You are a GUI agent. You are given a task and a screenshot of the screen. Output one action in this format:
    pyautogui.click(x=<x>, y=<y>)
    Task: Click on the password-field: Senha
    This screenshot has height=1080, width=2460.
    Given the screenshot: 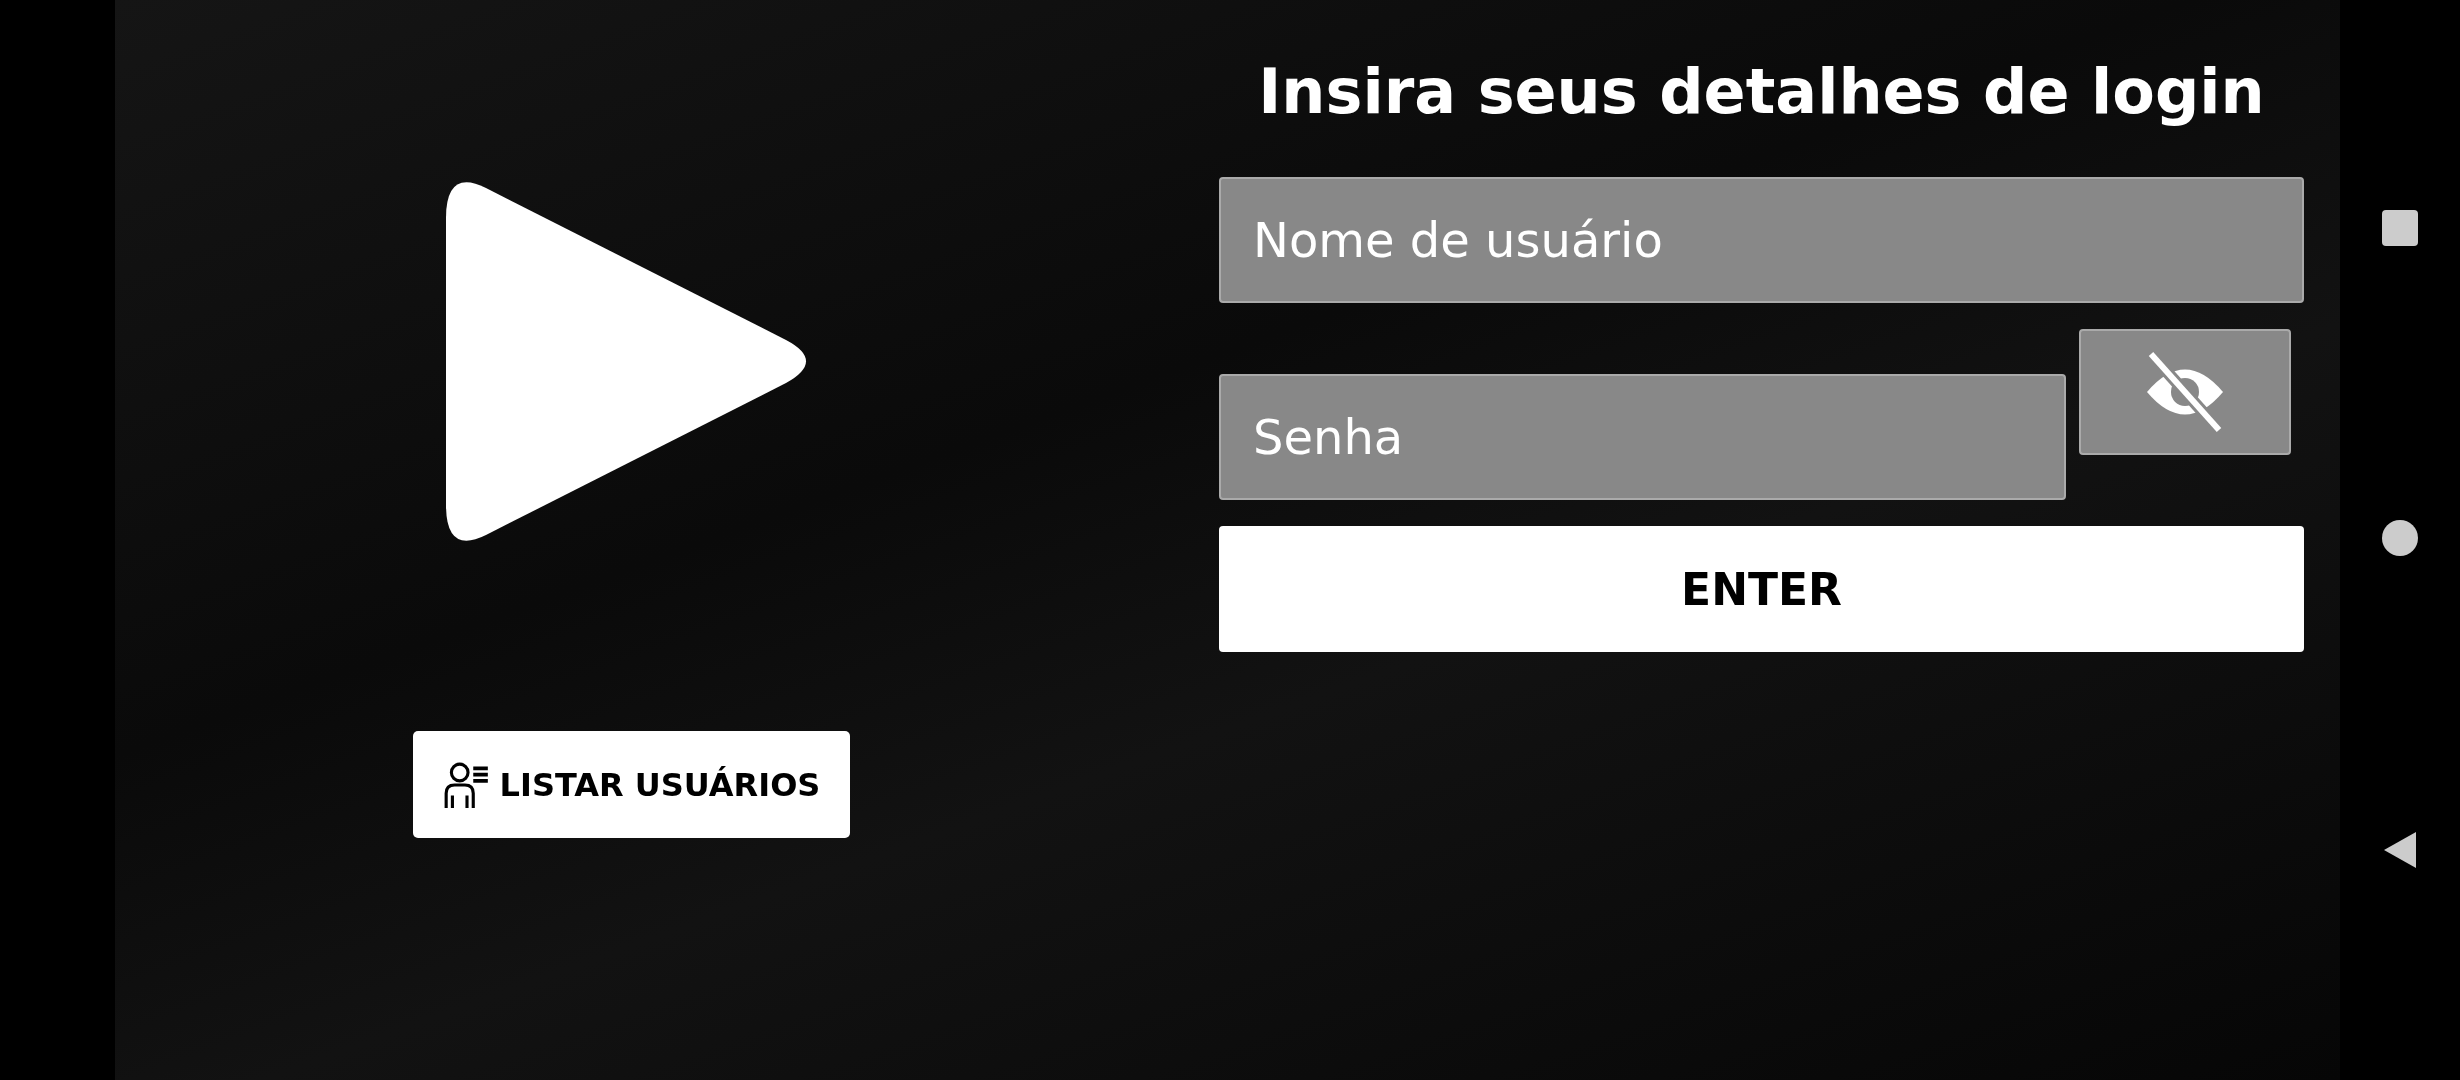 What is the action you would take?
    pyautogui.click(x=1642, y=437)
    